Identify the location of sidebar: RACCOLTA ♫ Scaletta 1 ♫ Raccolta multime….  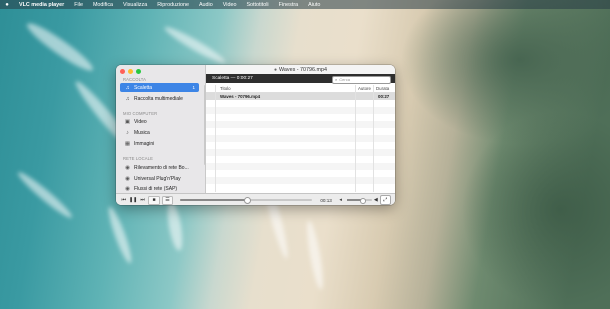
(161, 129).